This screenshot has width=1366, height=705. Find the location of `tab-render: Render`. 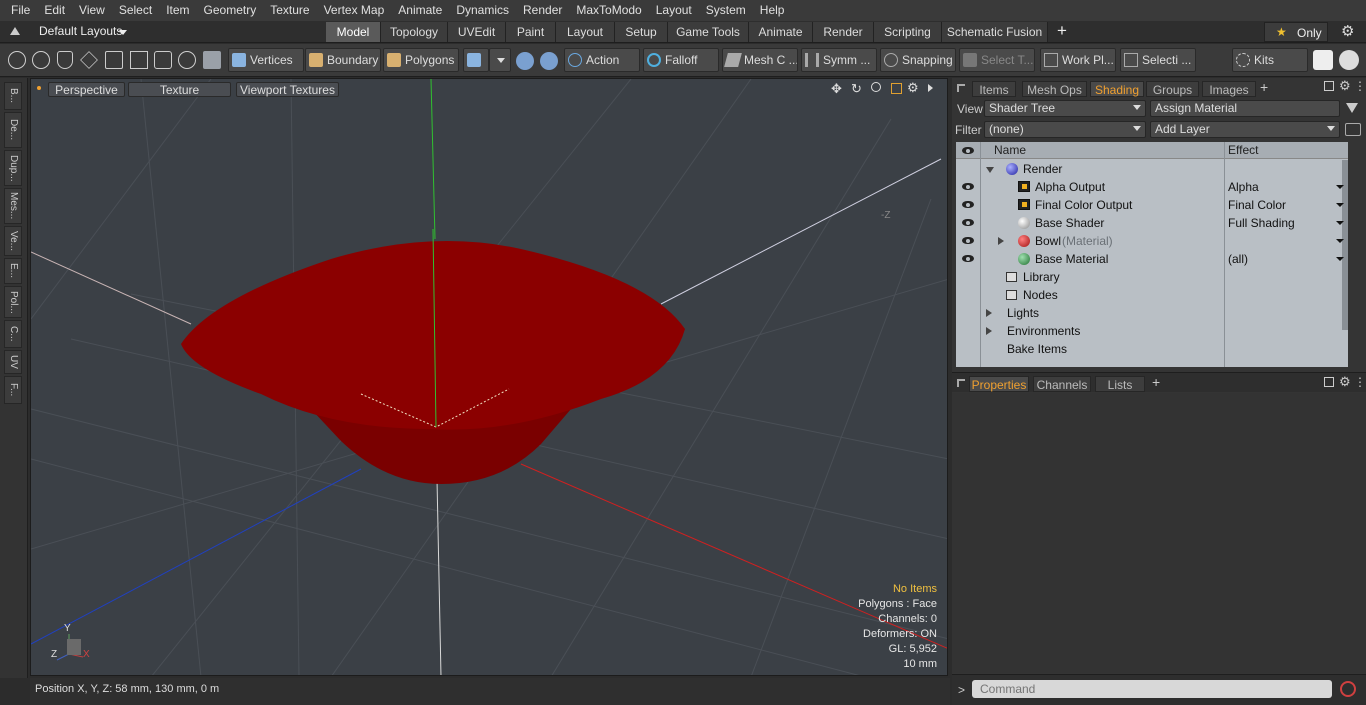

tab-render: Render is located at coordinates (843, 32).